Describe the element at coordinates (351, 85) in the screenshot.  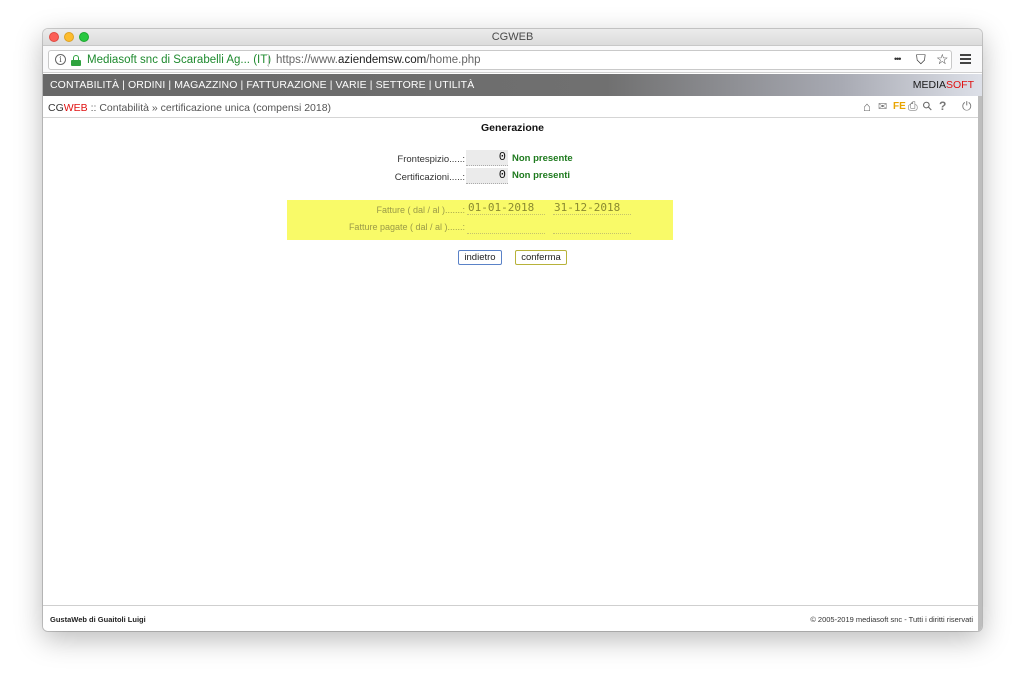
I see `menu-item-varie: VARIE` at that location.